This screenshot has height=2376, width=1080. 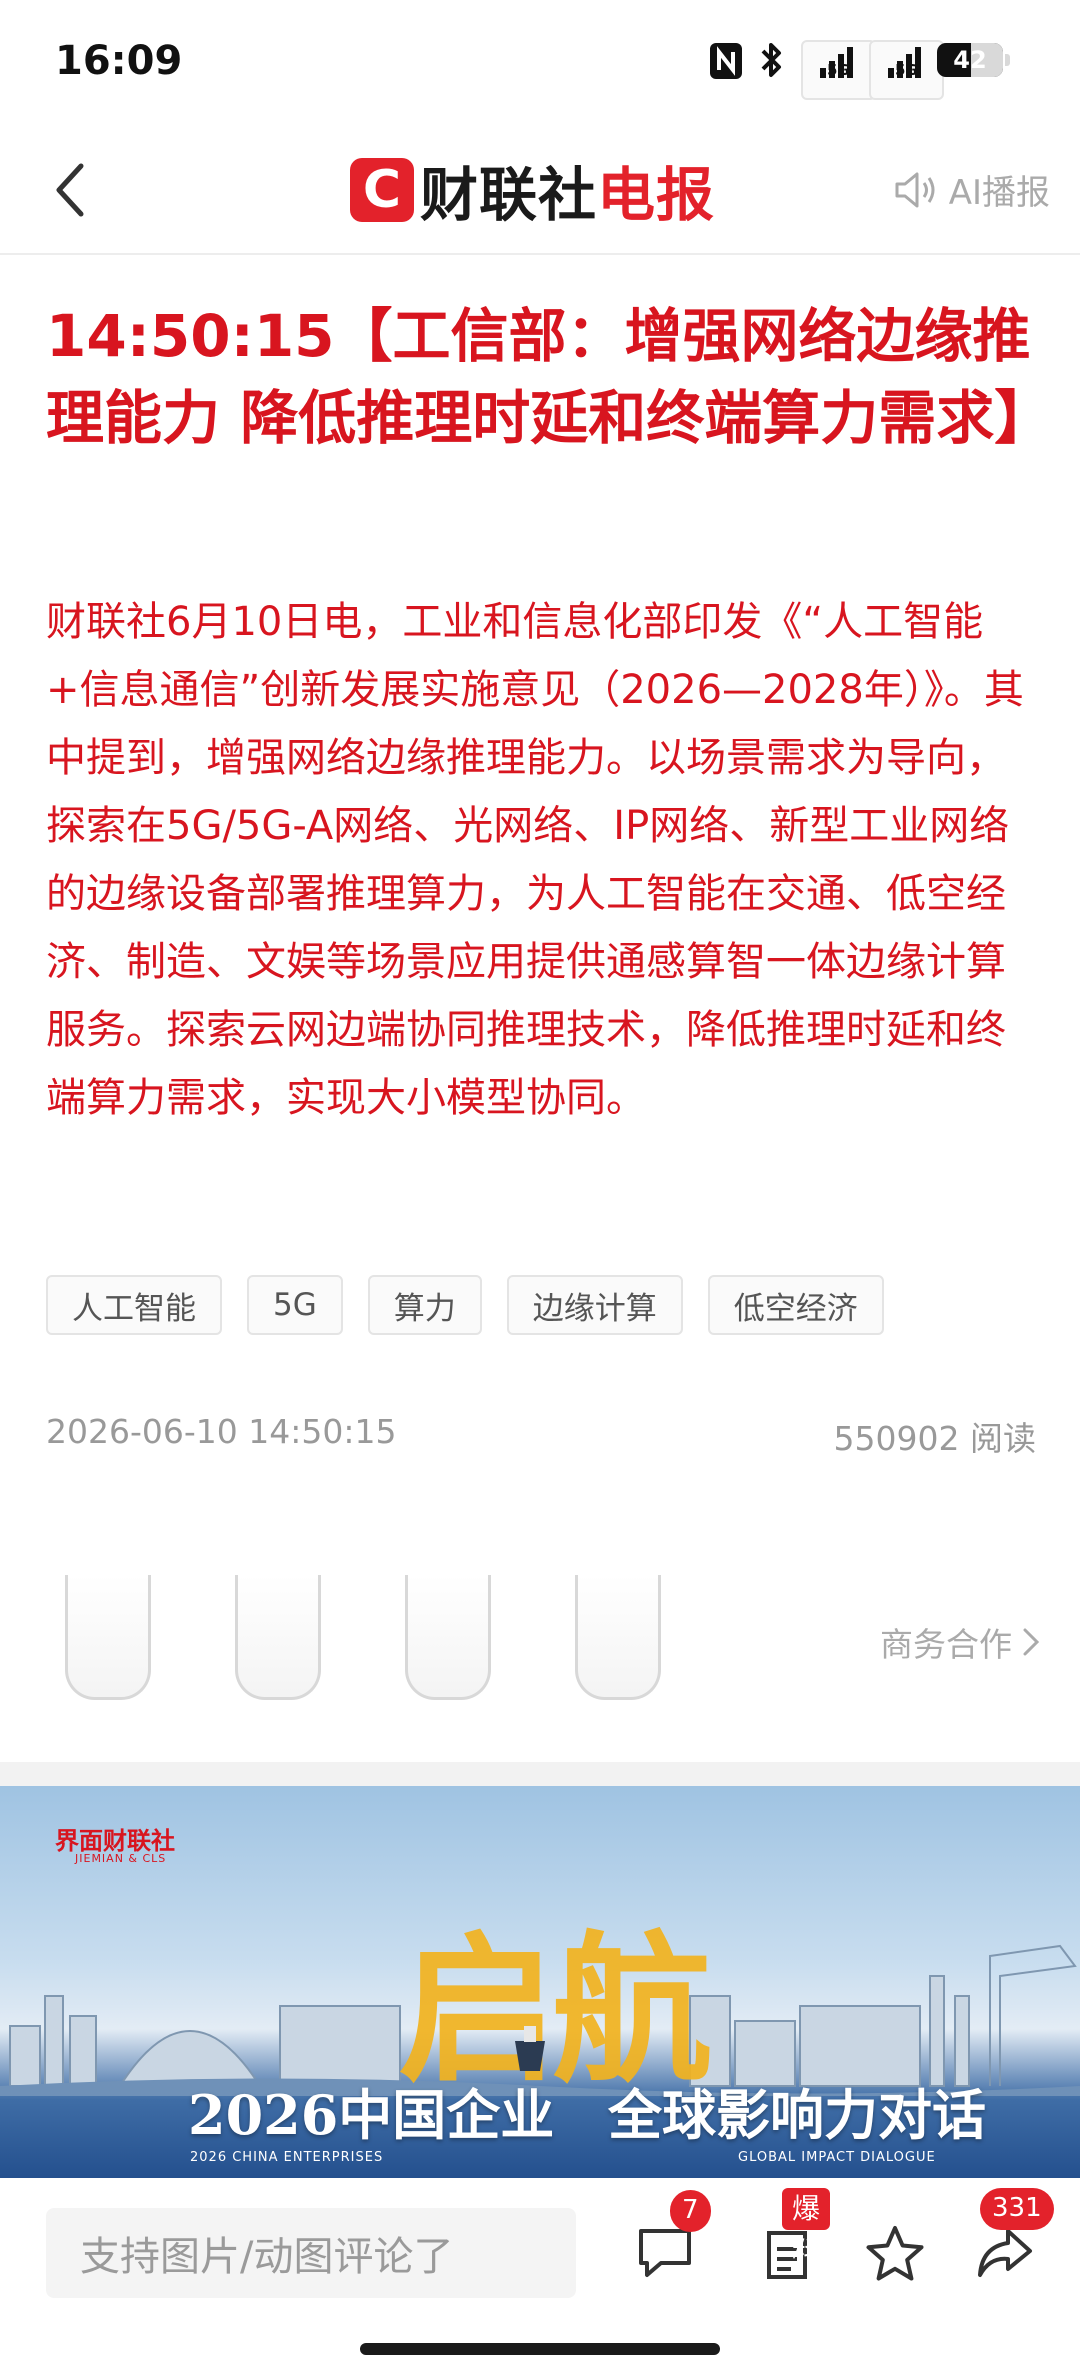 I want to click on top-nav-bar: C 财联社电报 AI播报, so click(x=540, y=190).